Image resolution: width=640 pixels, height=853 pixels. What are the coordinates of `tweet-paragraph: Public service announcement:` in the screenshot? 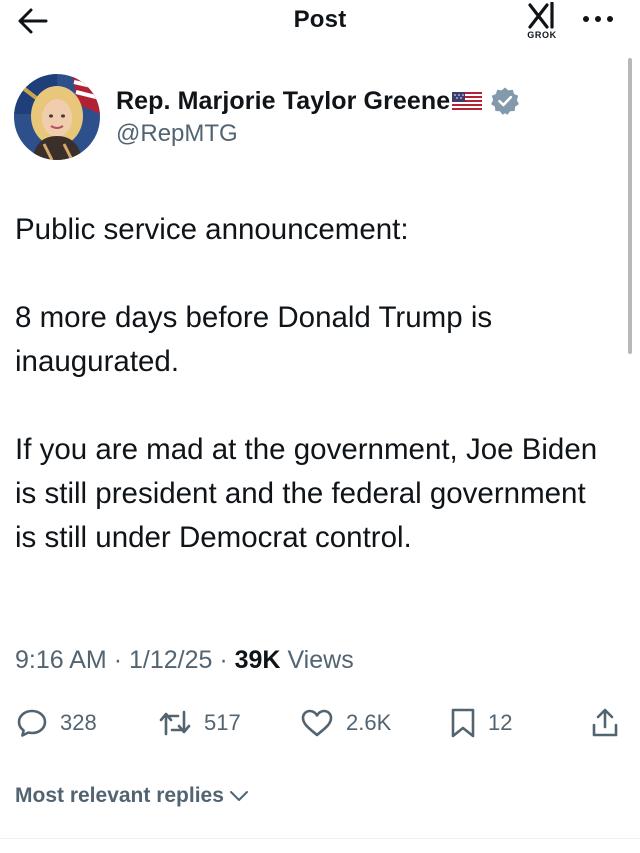 It's located at (212, 229).